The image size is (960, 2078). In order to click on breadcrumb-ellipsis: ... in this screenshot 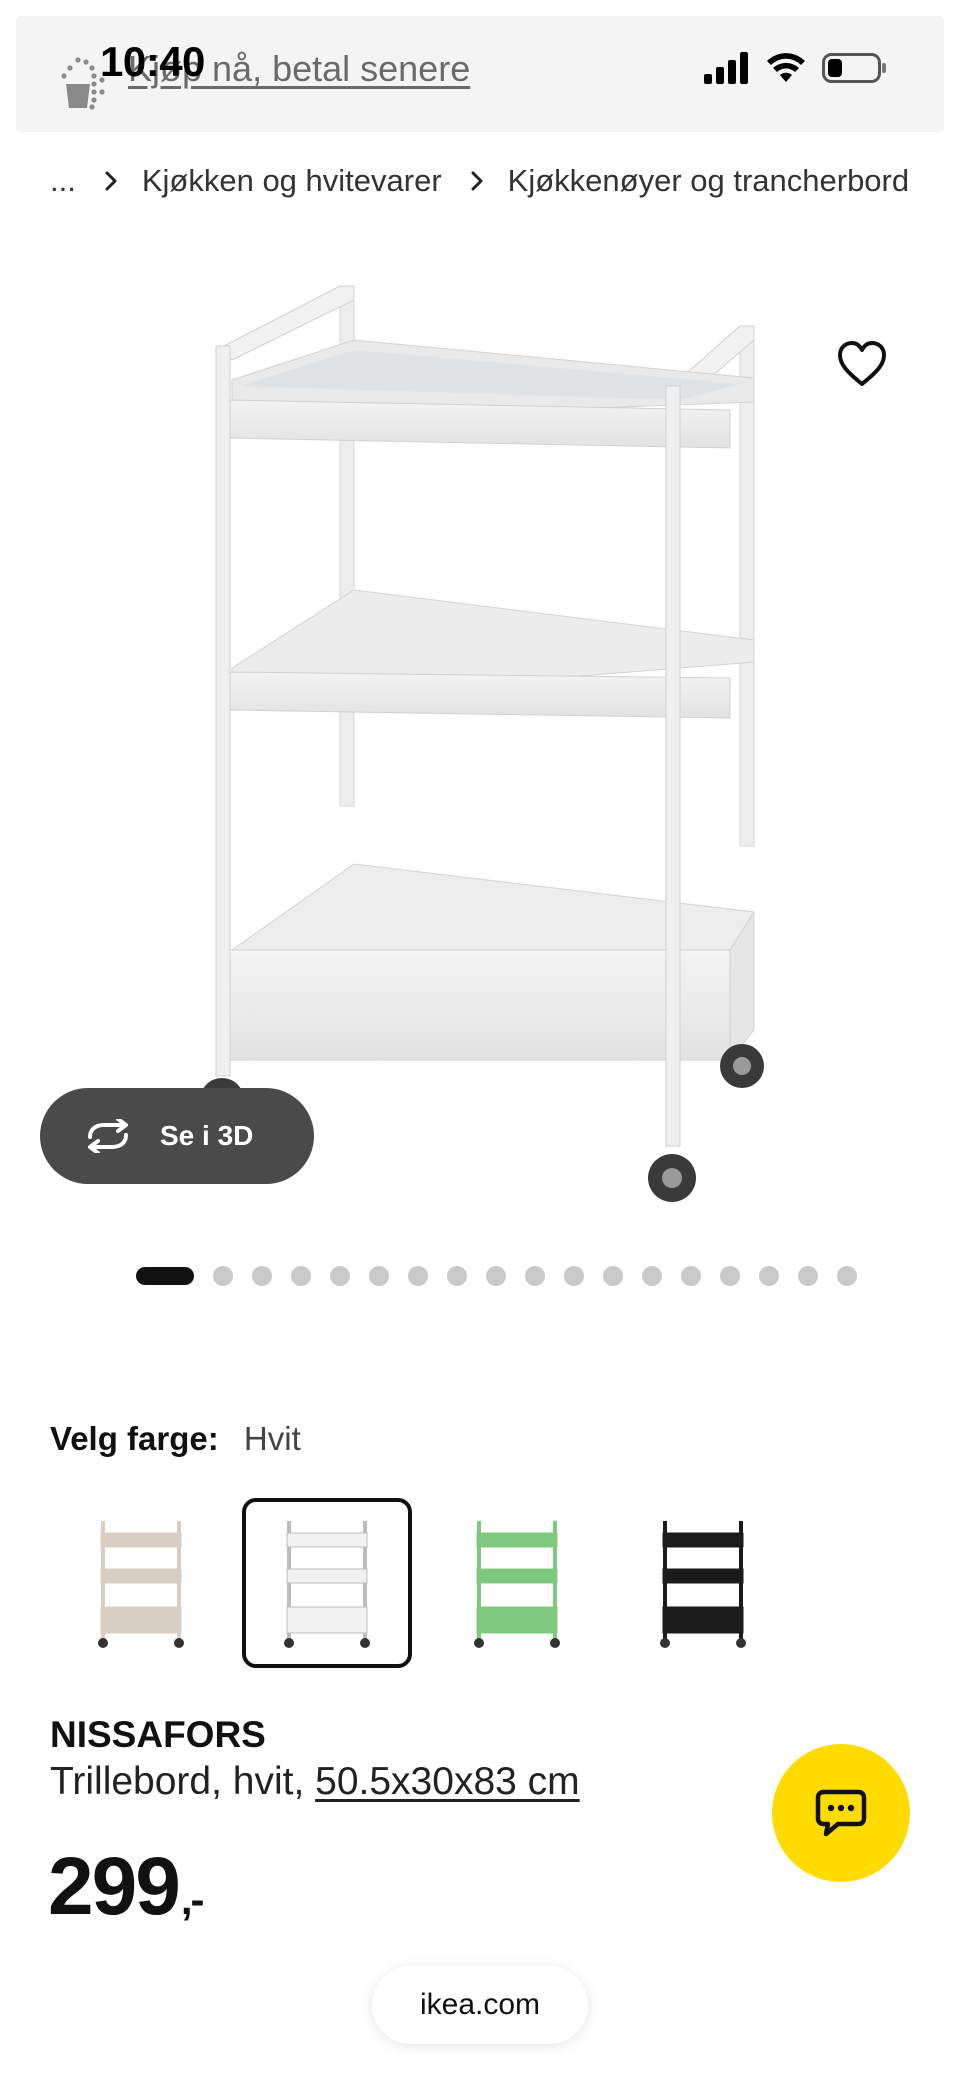, I will do `click(63, 181)`.